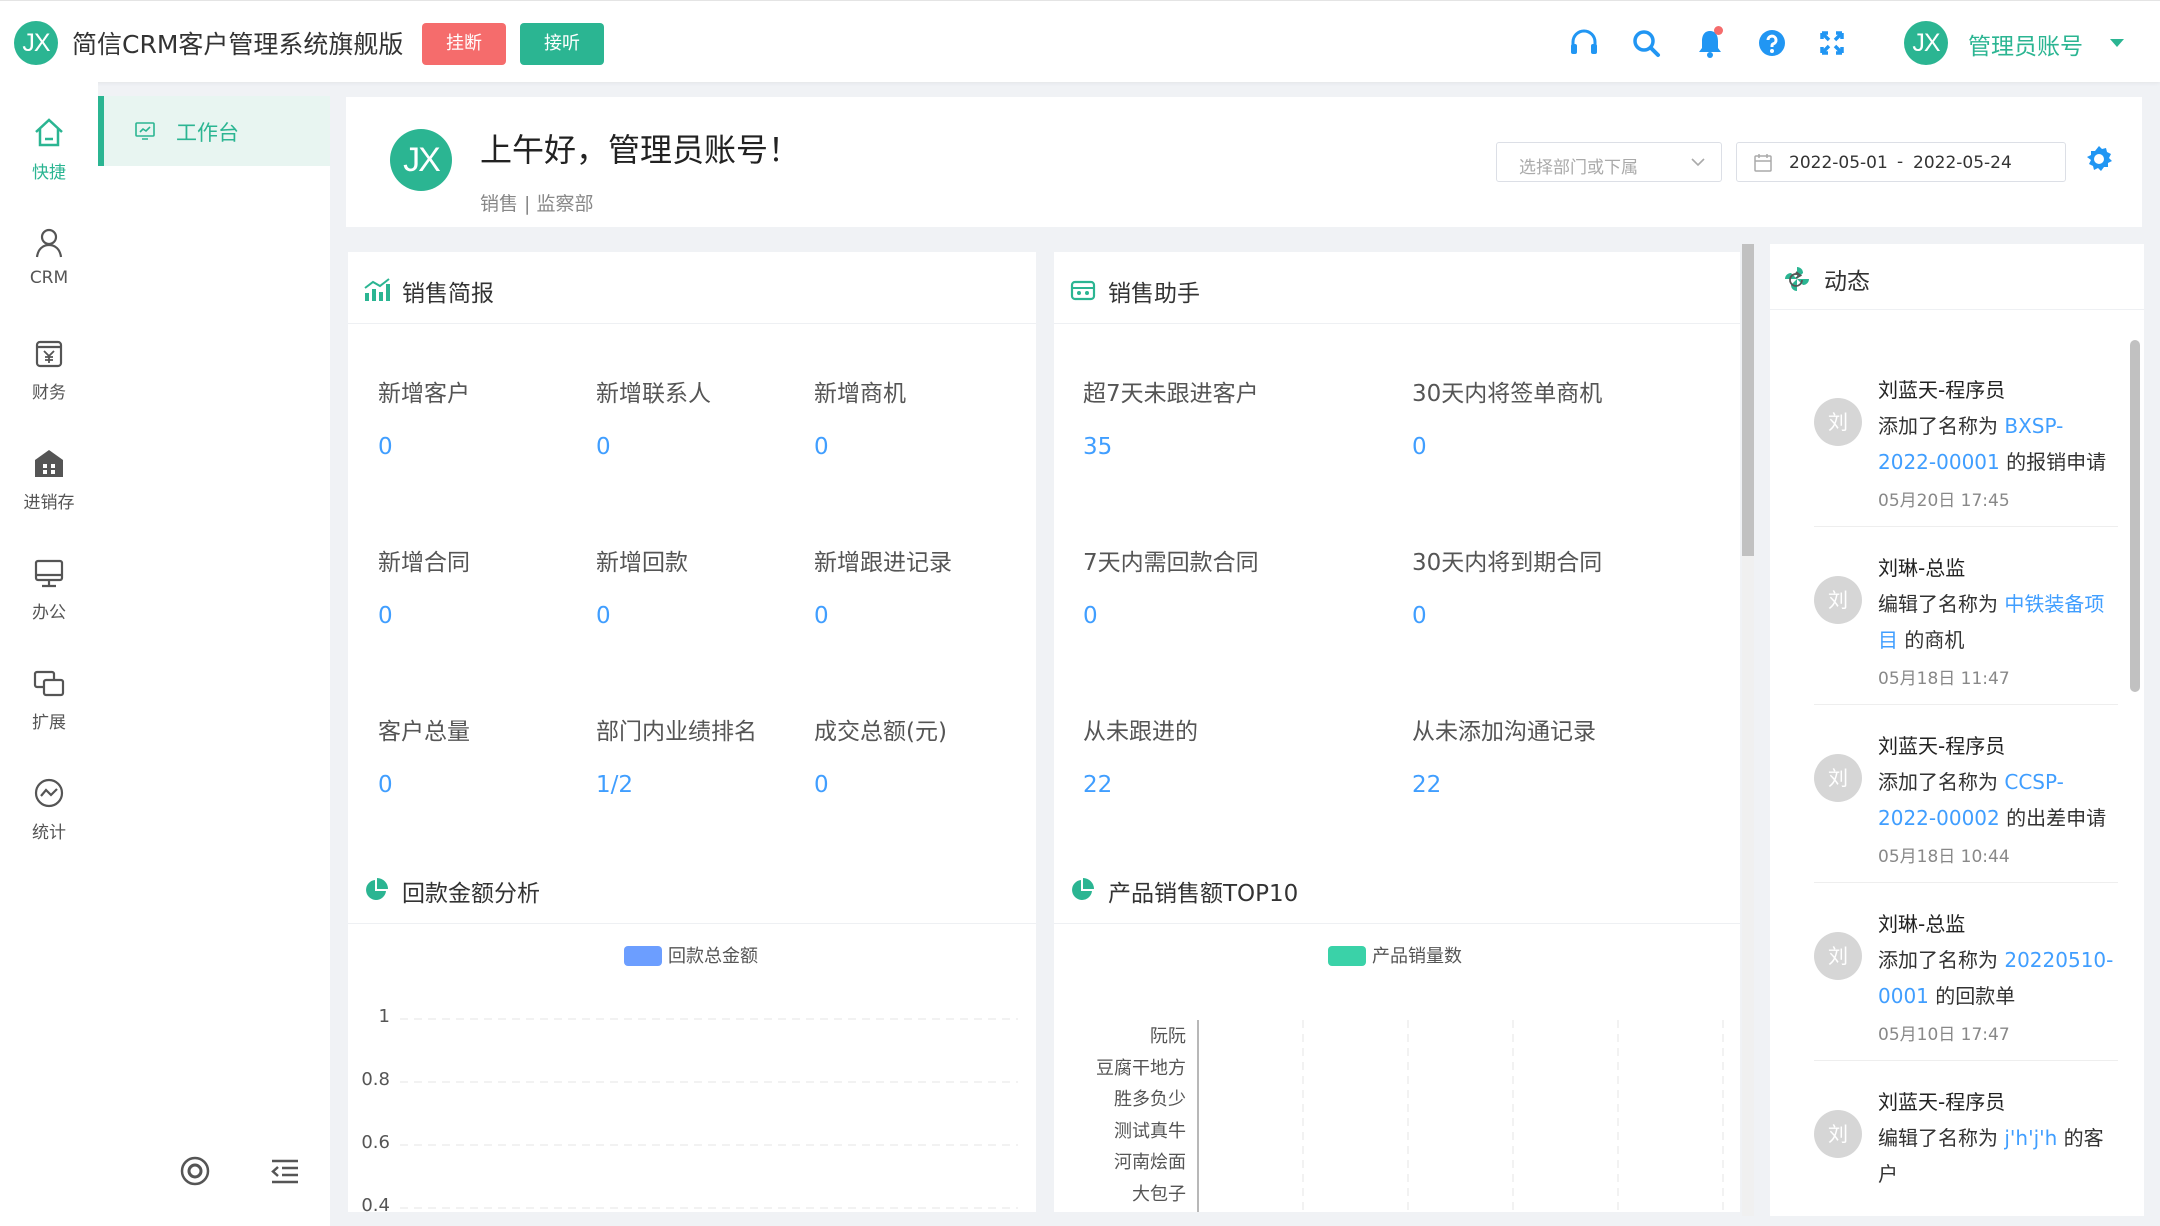  What do you see at coordinates (1168, 1036) in the screenshot?
I see `category-label: 阮阮` at bounding box center [1168, 1036].